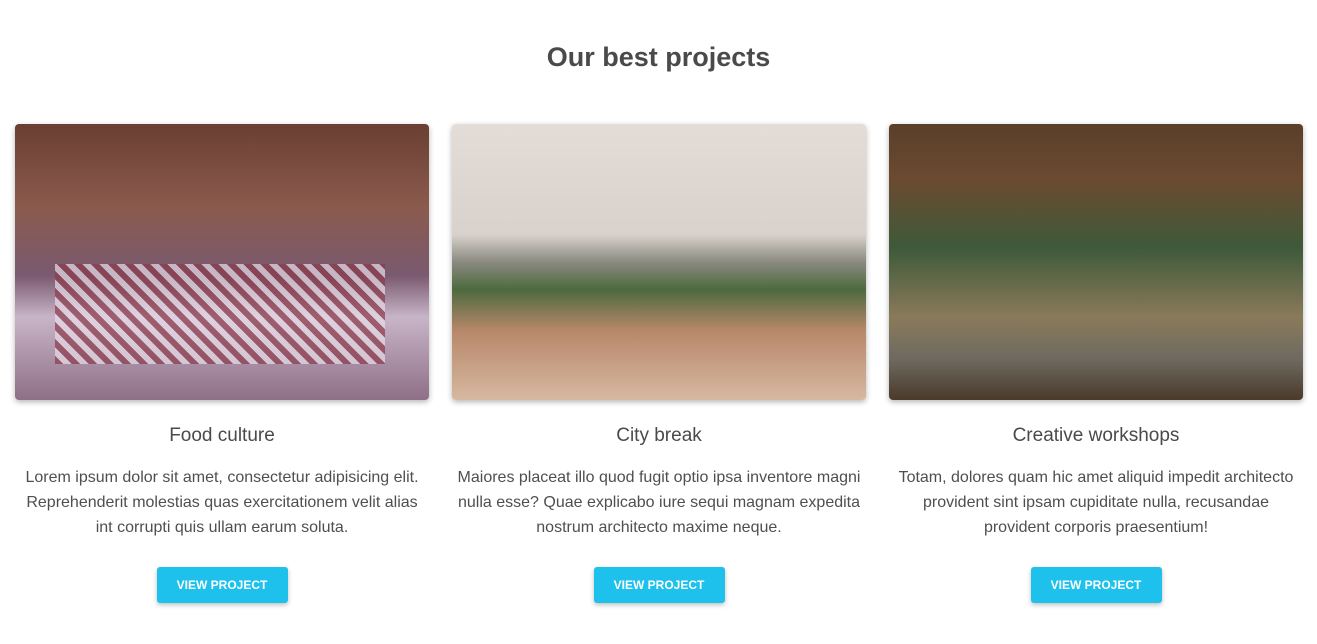 Image resolution: width=1317 pixels, height=644 pixels. I want to click on project-image-coastal-town, so click(659, 262).